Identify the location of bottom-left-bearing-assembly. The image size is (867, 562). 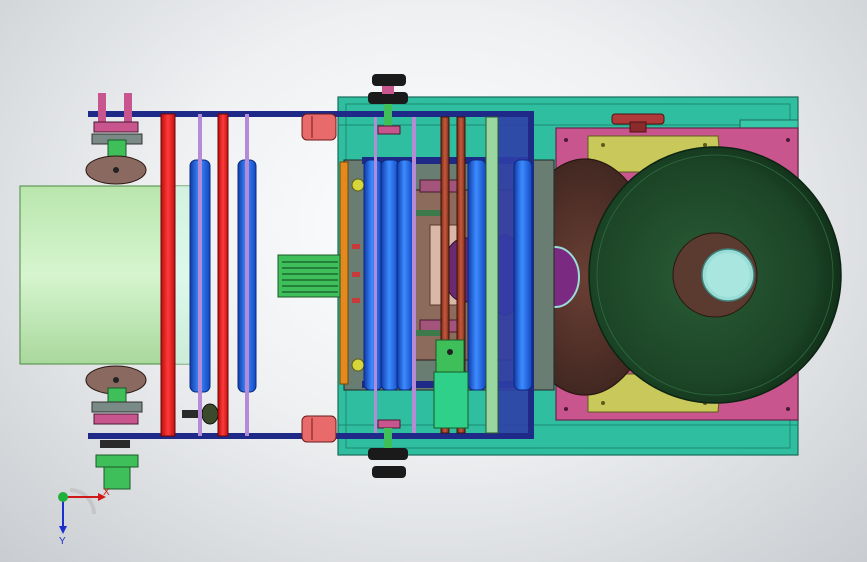
(116, 427).